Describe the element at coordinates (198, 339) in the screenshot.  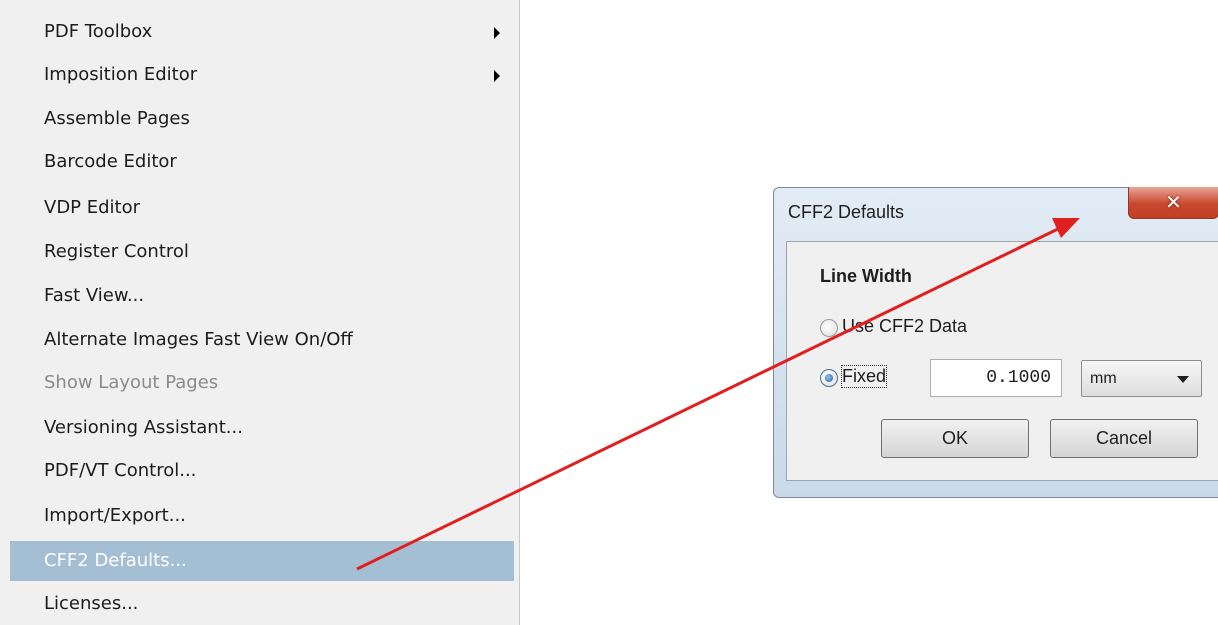
I see `menu-item-label: Alternate Images Fast View On/Off` at that location.